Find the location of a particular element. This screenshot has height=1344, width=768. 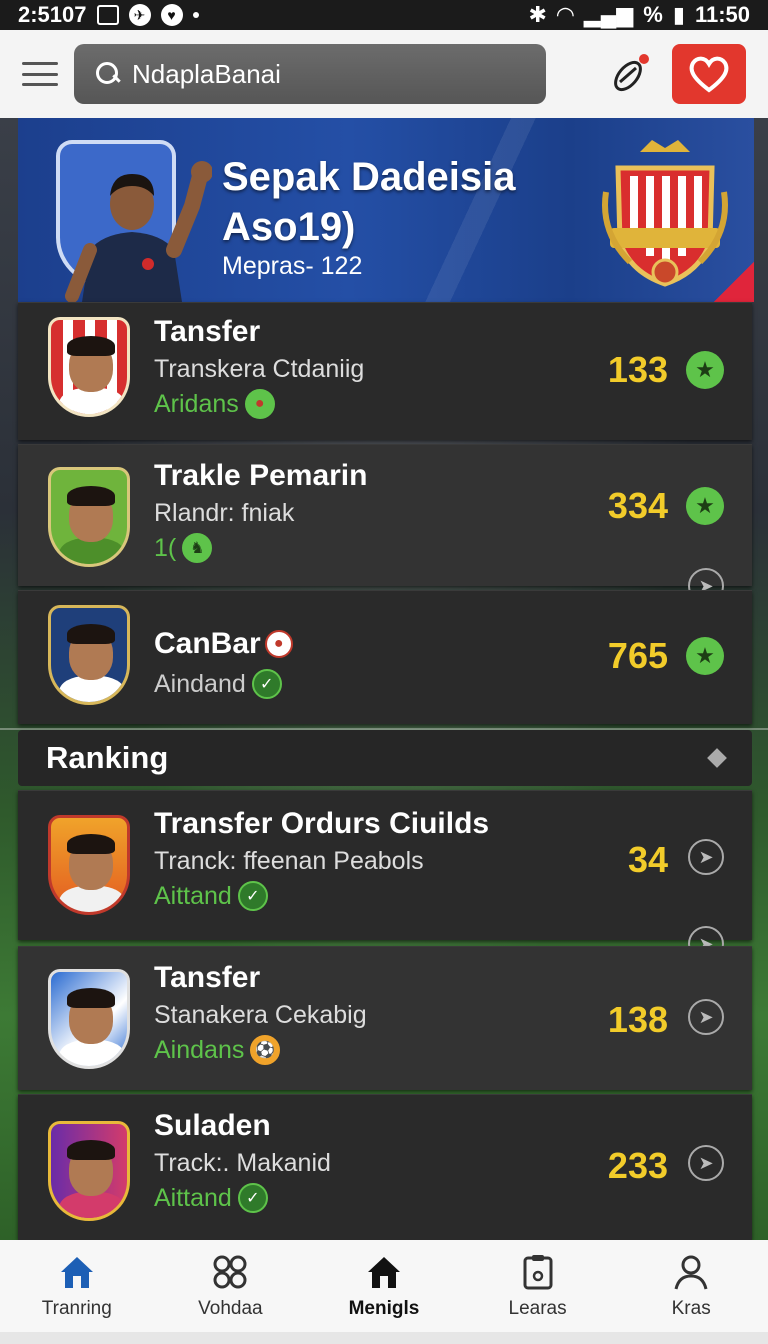

team-badge-icon: ♞ is located at coordinates (197, 548).